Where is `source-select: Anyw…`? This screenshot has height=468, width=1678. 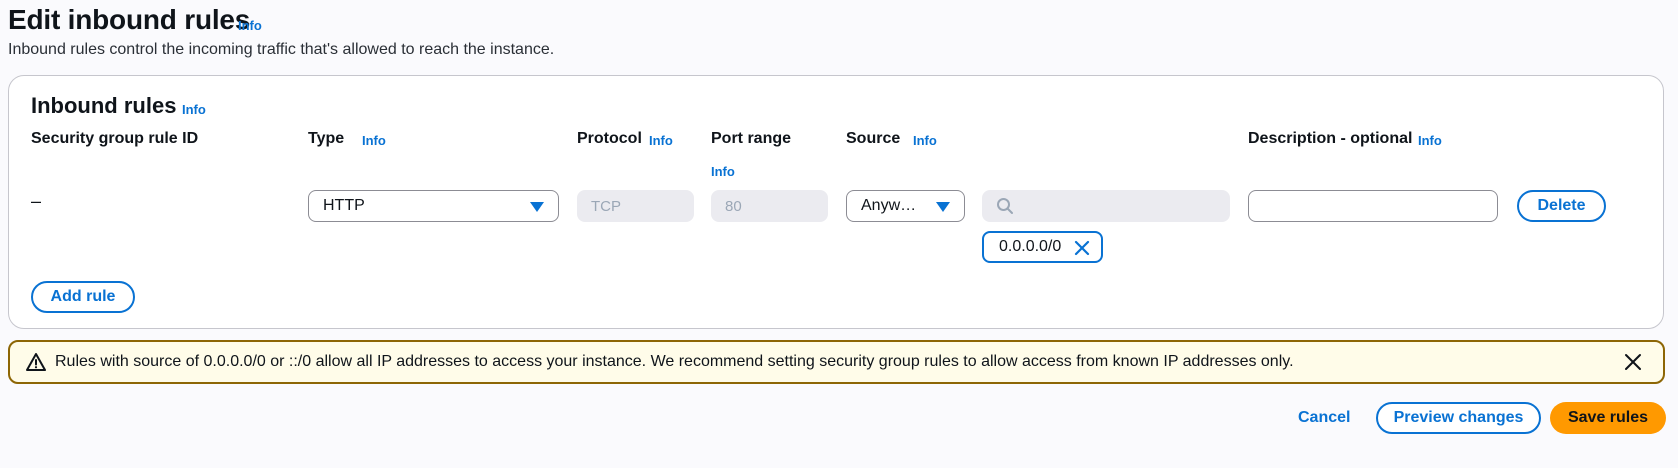
source-select: Anyw… is located at coordinates (905, 206).